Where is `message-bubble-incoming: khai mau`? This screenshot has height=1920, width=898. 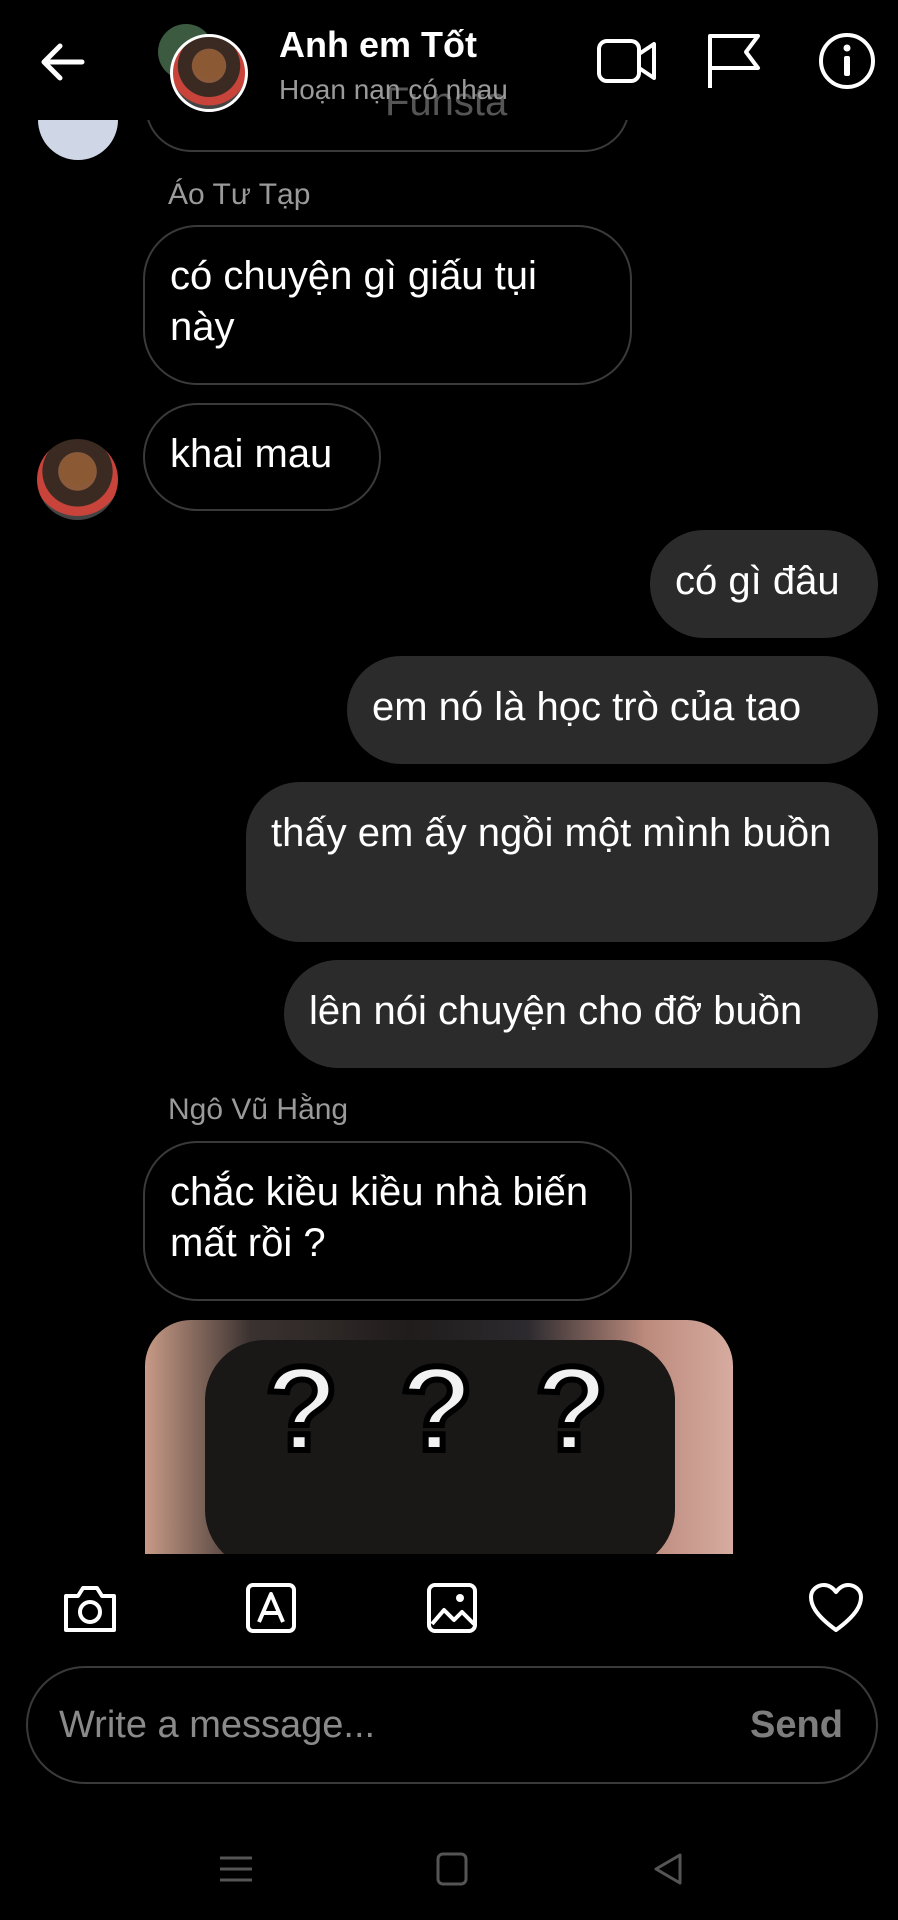 message-bubble-incoming: khai mau is located at coordinates (262, 457).